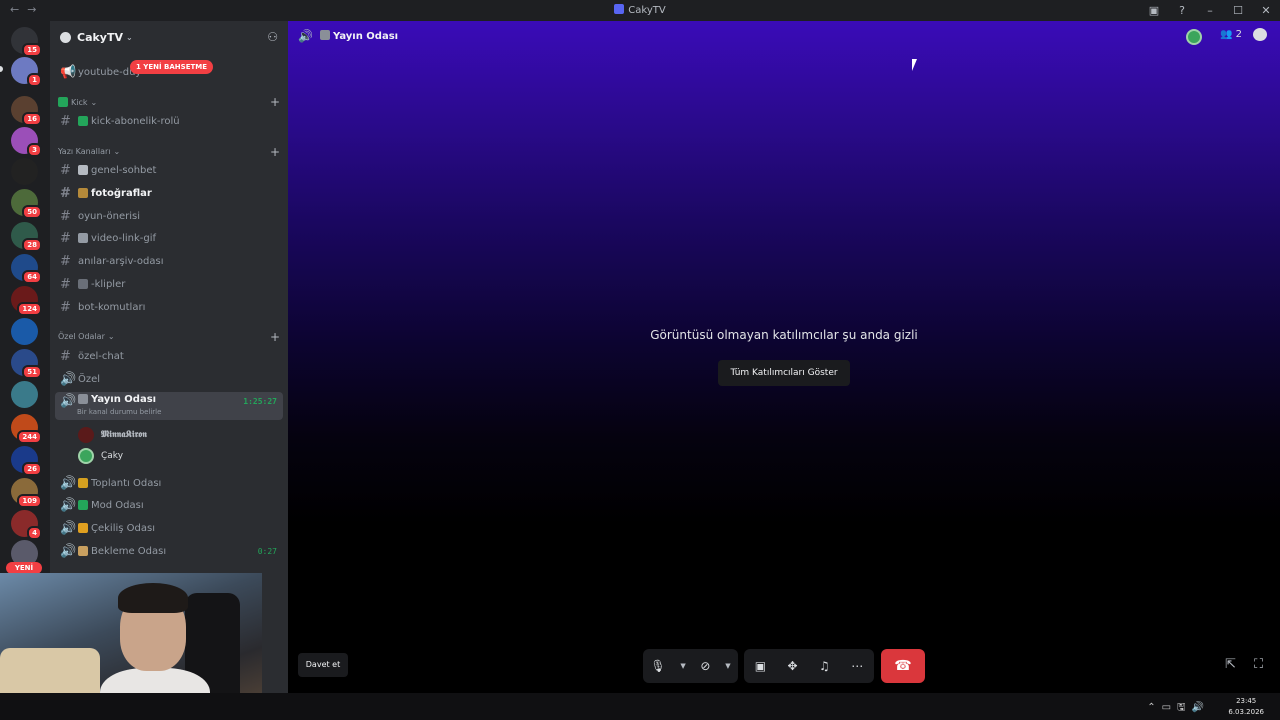 Image resolution: width=1280 pixels, height=720 pixels. Describe the element at coordinates (112, 435) in the screenshot. I see `voice-member: 𝕸𝖎𝖓𝖓𝖆𝕶𝖎𝖗𝖔𝖓` at that location.